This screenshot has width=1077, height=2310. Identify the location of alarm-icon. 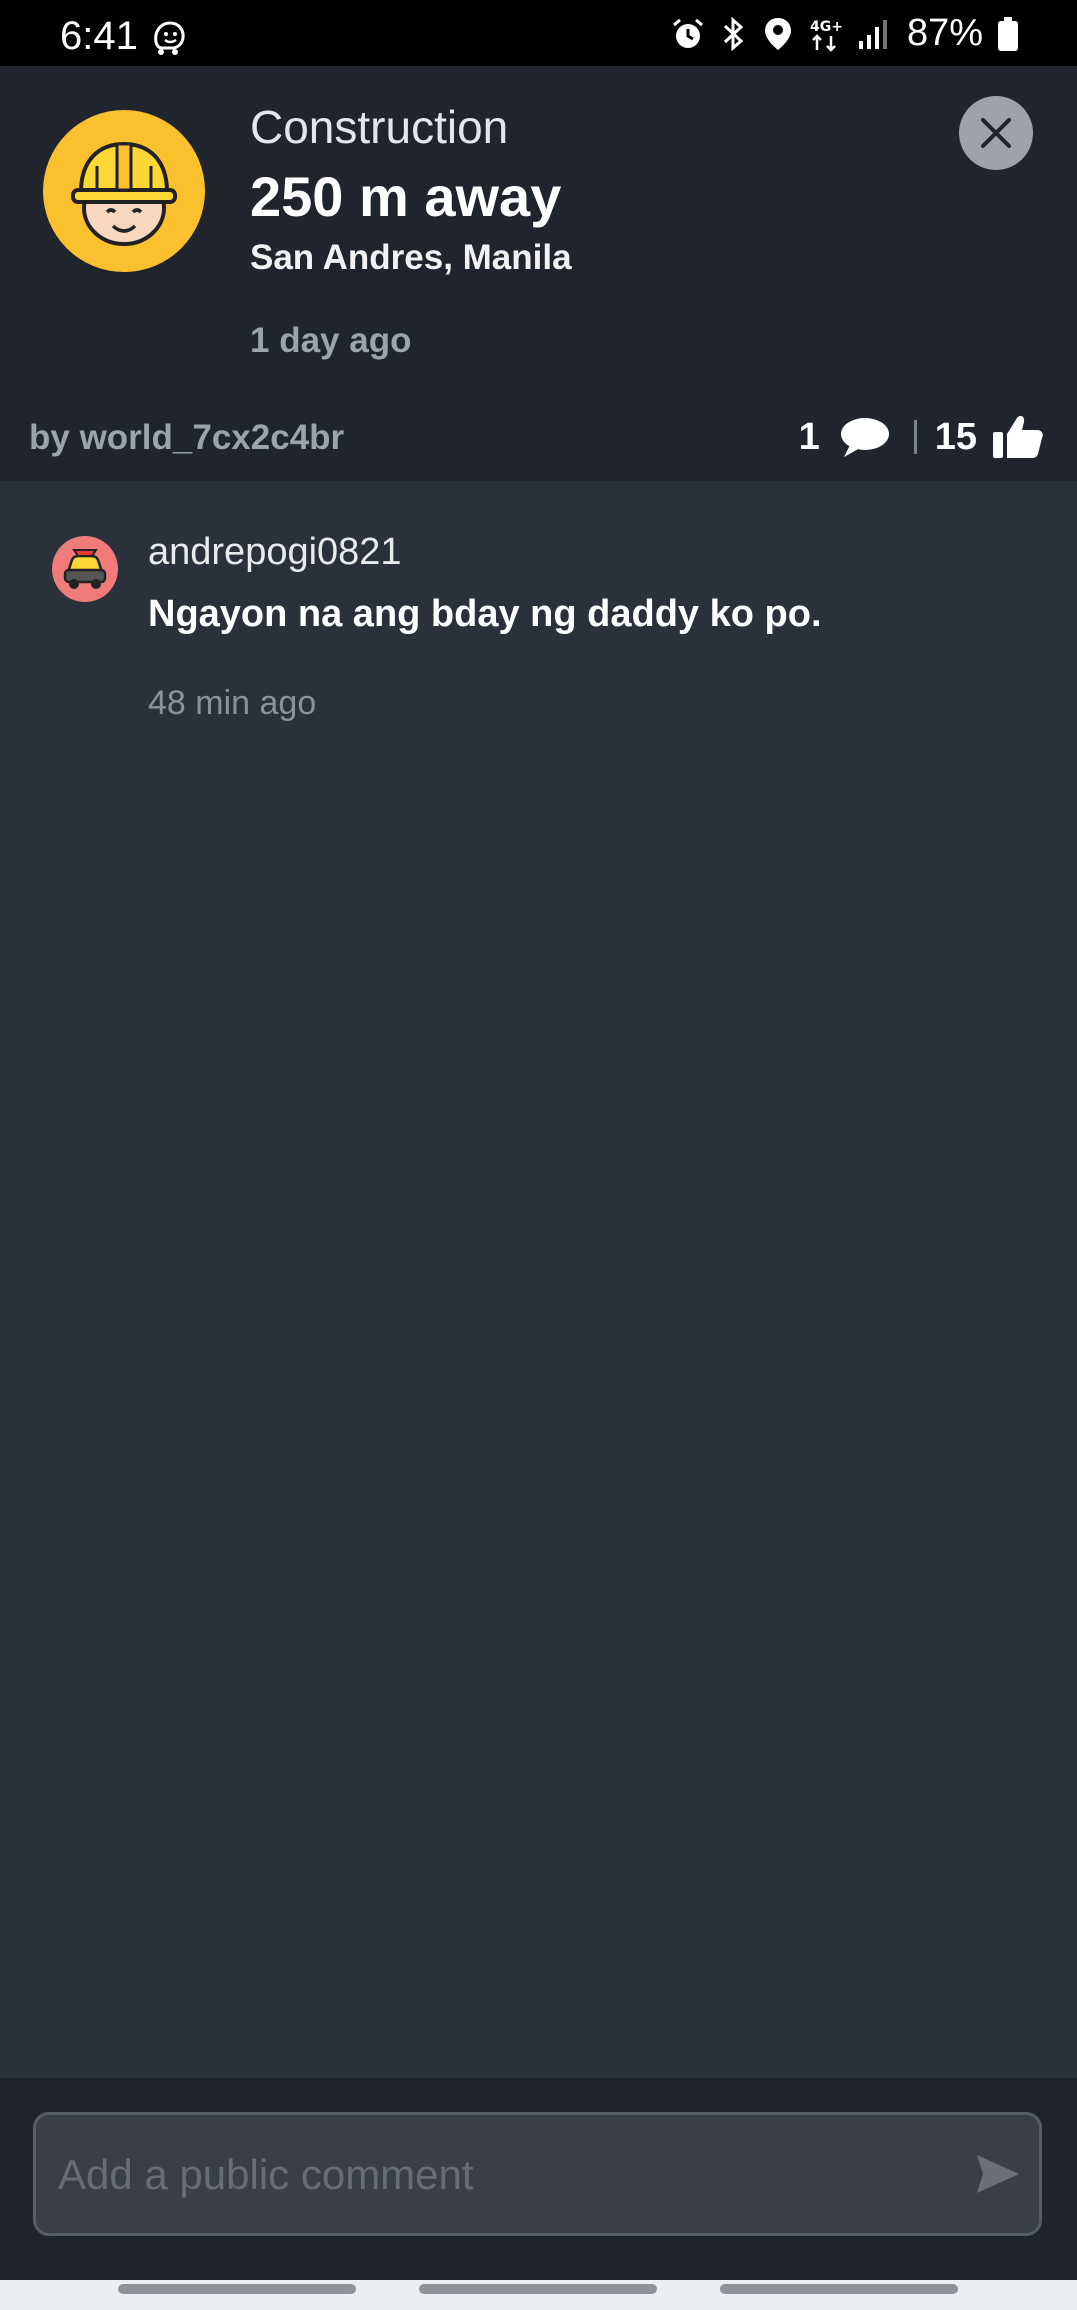
(687, 33).